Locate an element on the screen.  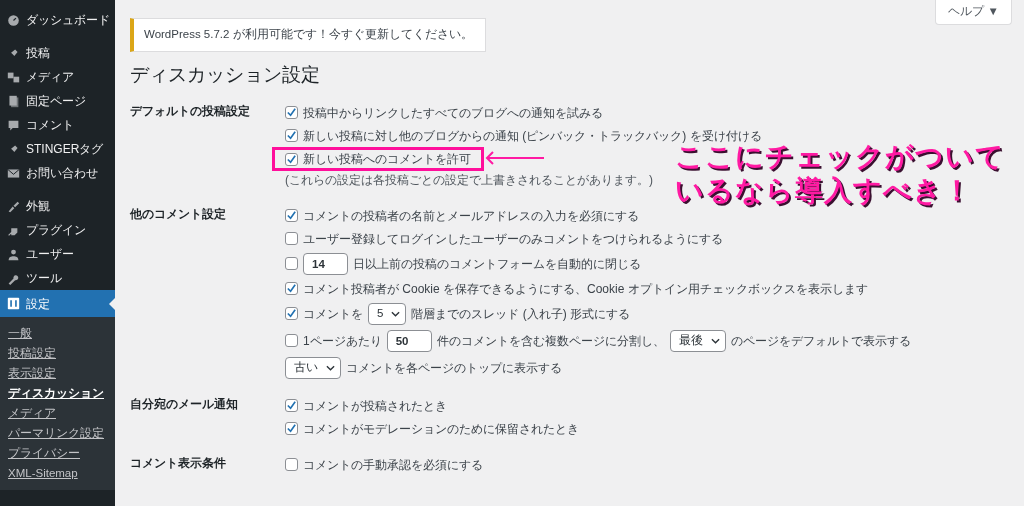
option-label: コメントがモデレーションのために保留されたとき is located at coordinates (441, 429).